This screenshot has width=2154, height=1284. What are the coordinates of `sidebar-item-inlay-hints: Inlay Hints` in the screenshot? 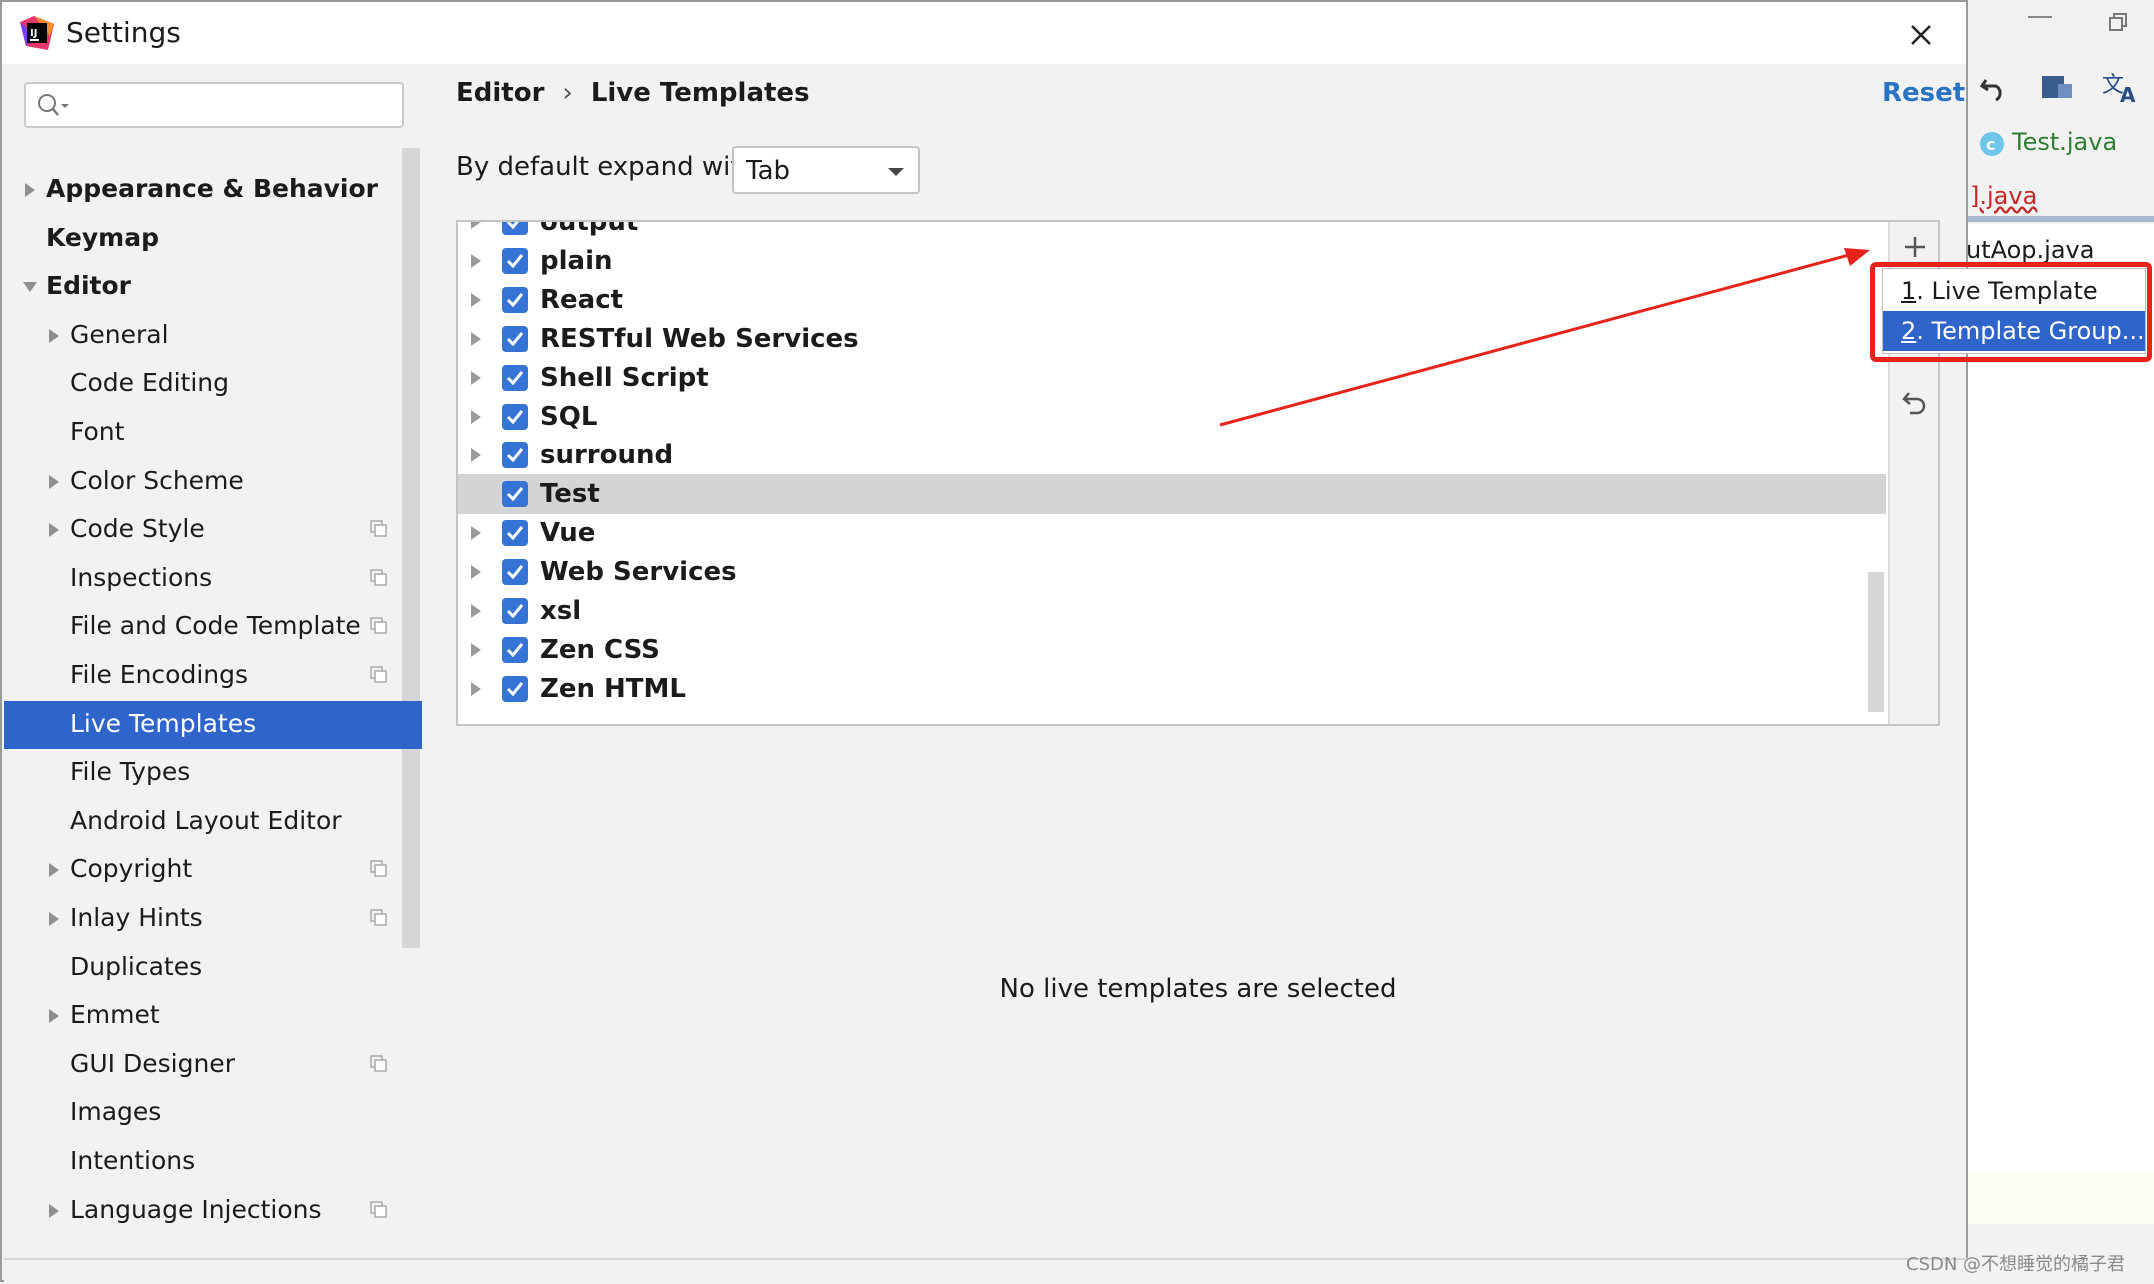 It's located at (213, 919).